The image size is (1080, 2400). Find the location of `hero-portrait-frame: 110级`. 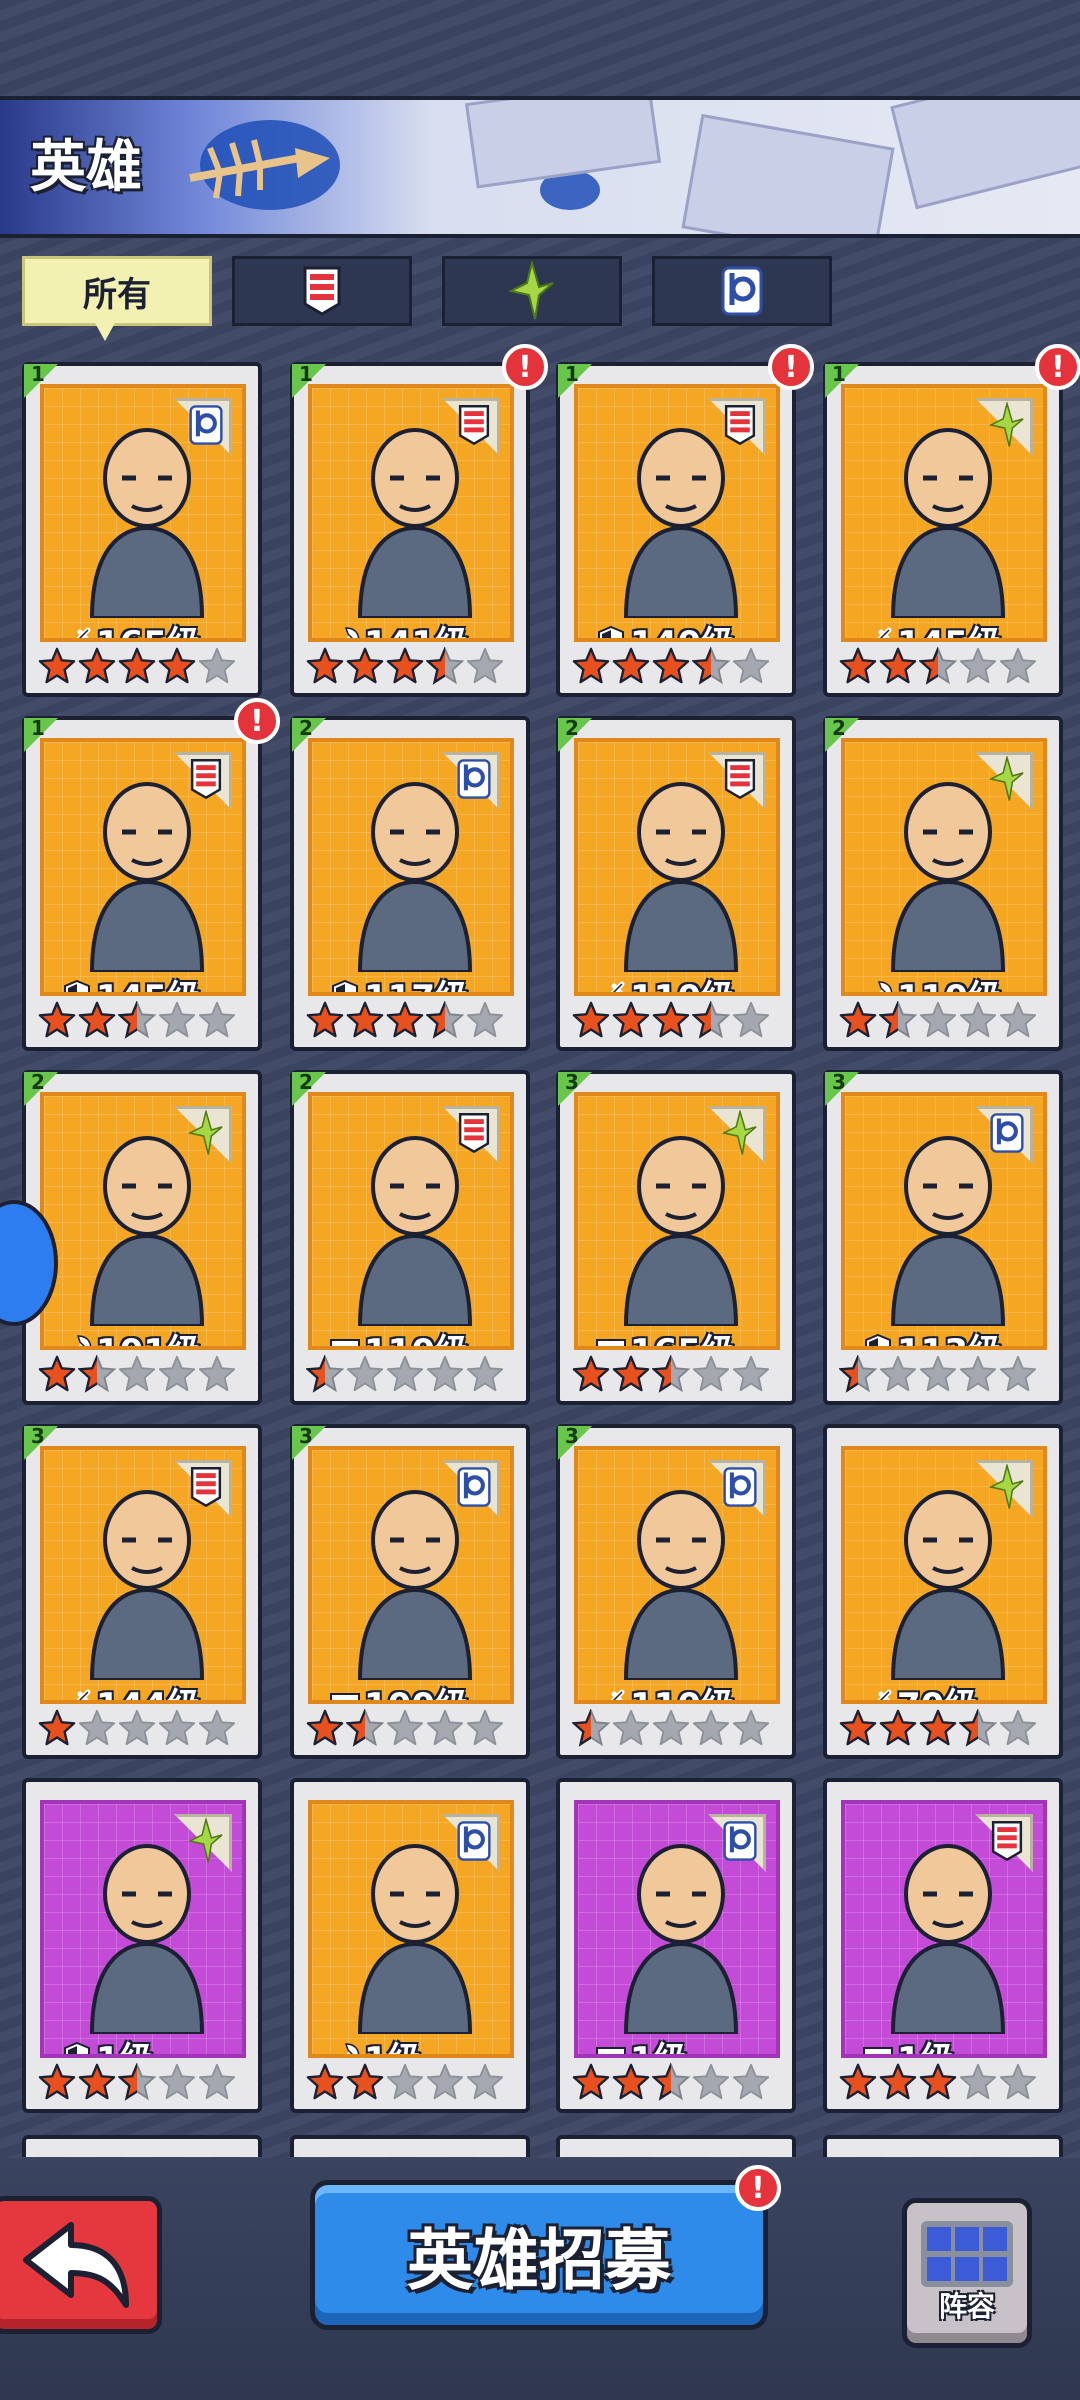

hero-portrait-frame: 110级 is located at coordinates (677, 1575).